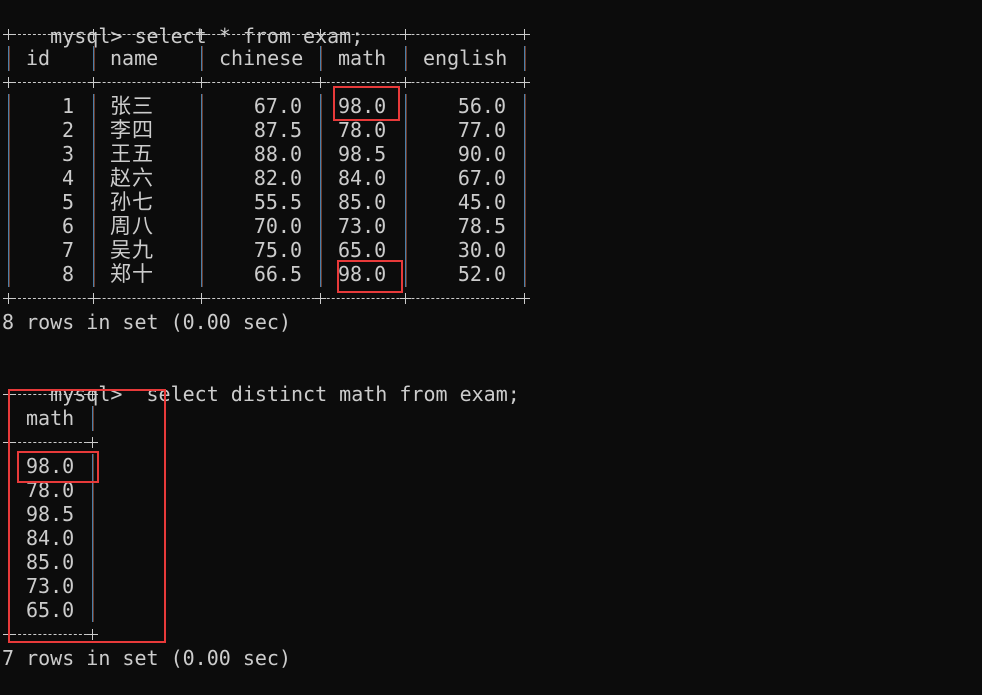 The height and width of the screenshot is (695, 982). I want to click on prompt-line-1: mysql> select * from exam;, so click(182, 24).